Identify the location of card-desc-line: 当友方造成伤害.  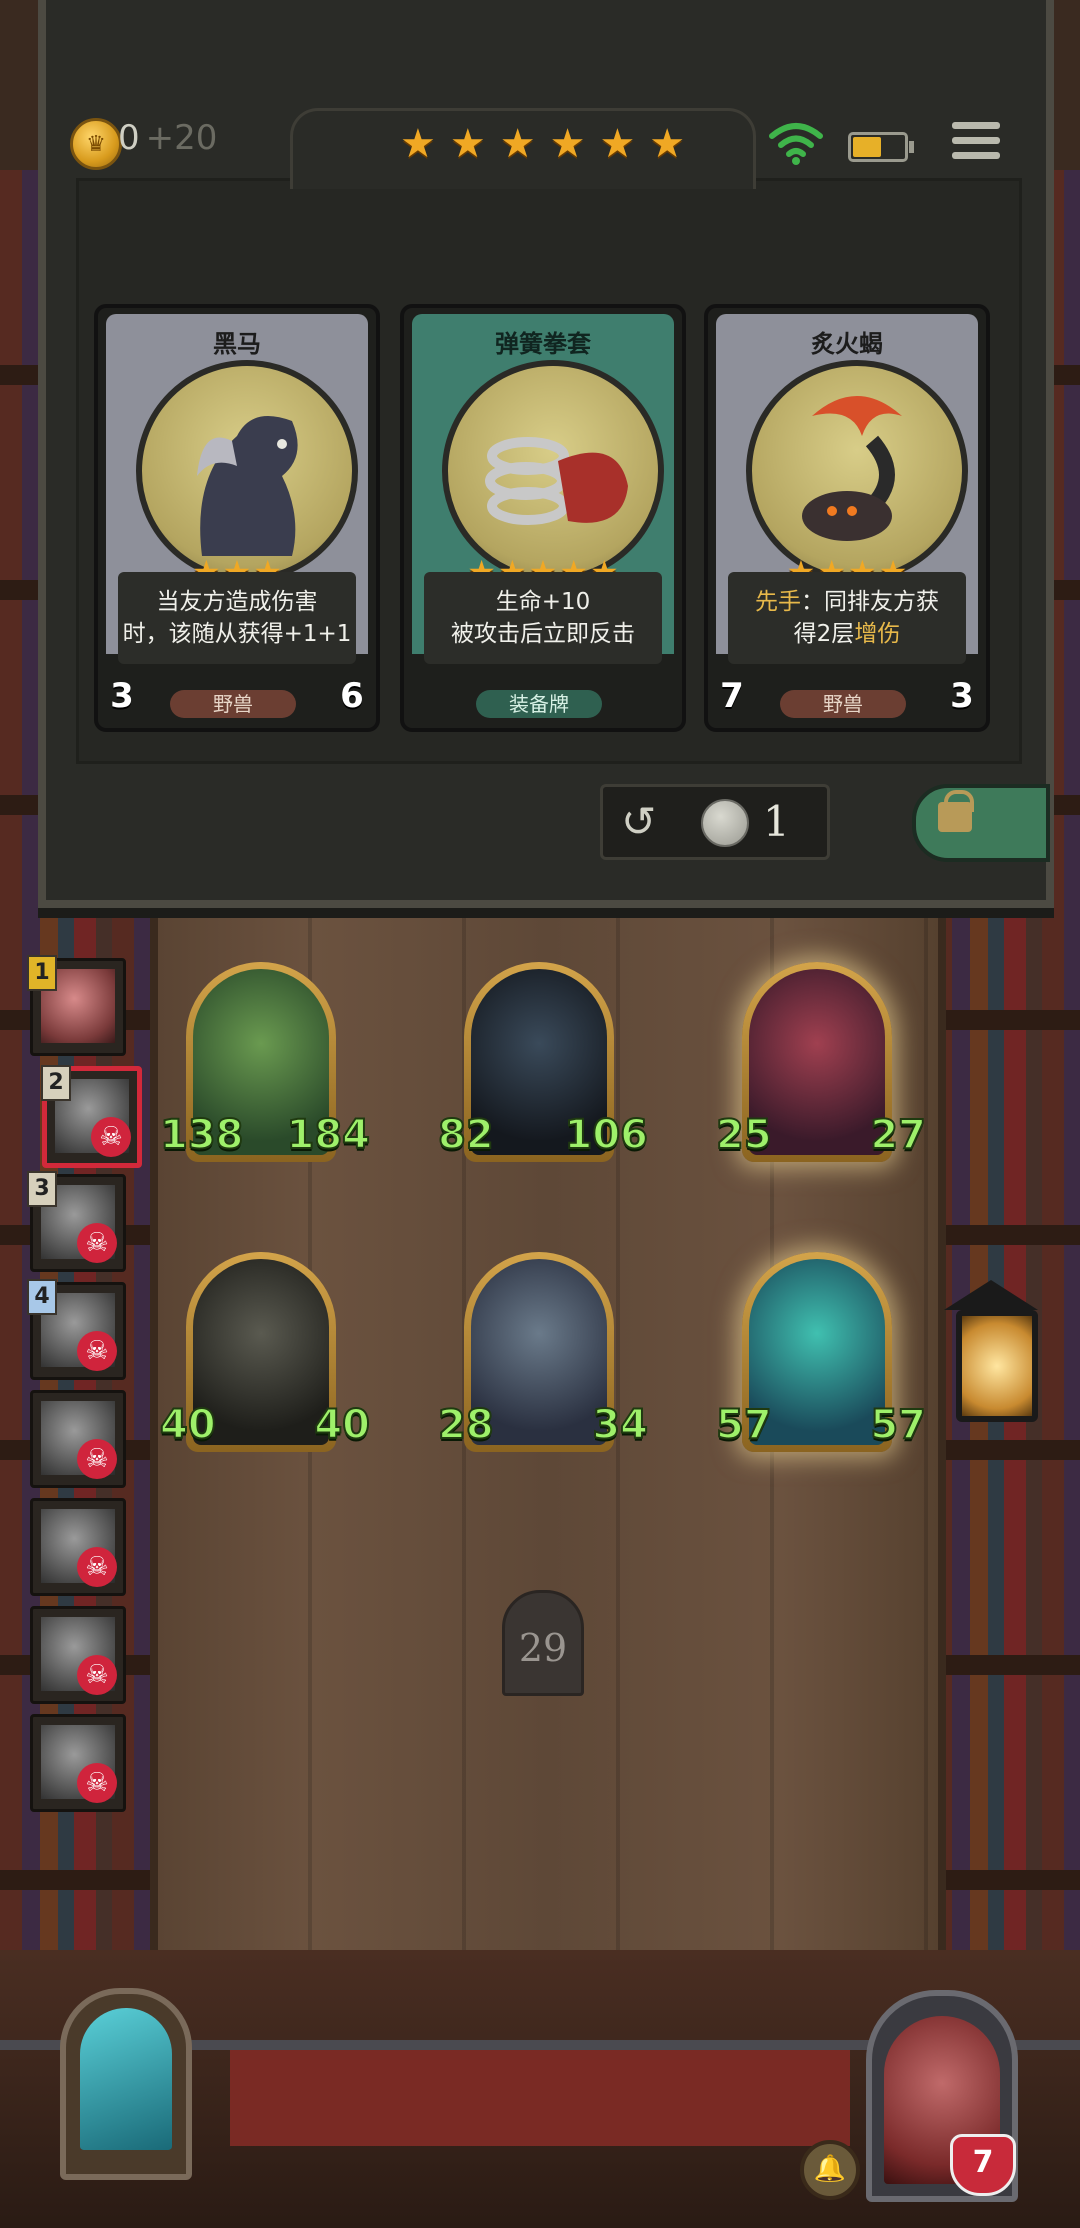
(237, 602).